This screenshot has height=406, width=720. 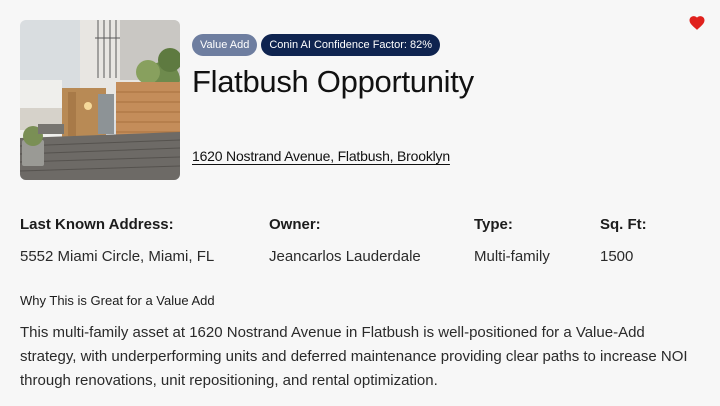 I want to click on owner-label: Owner:, so click(x=295, y=224).